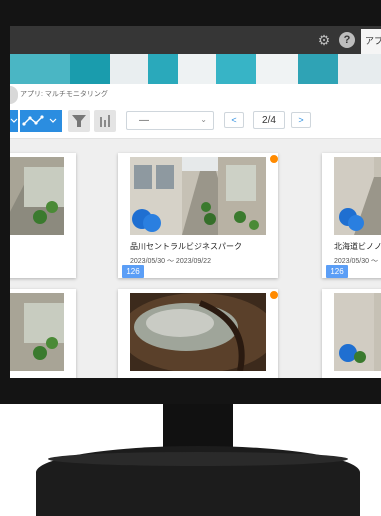  I want to click on page-indicator: 2/4, so click(269, 120).